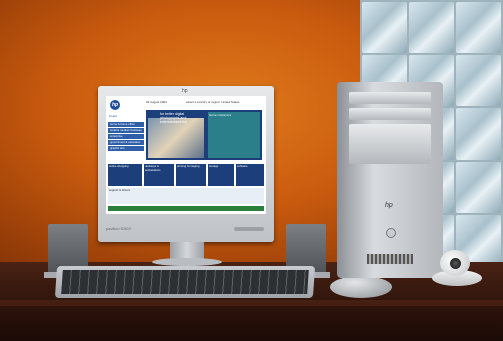 This screenshot has height=341, width=503. Describe the element at coordinates (391, 233) in the screenshot. I see `power-button` at that location.